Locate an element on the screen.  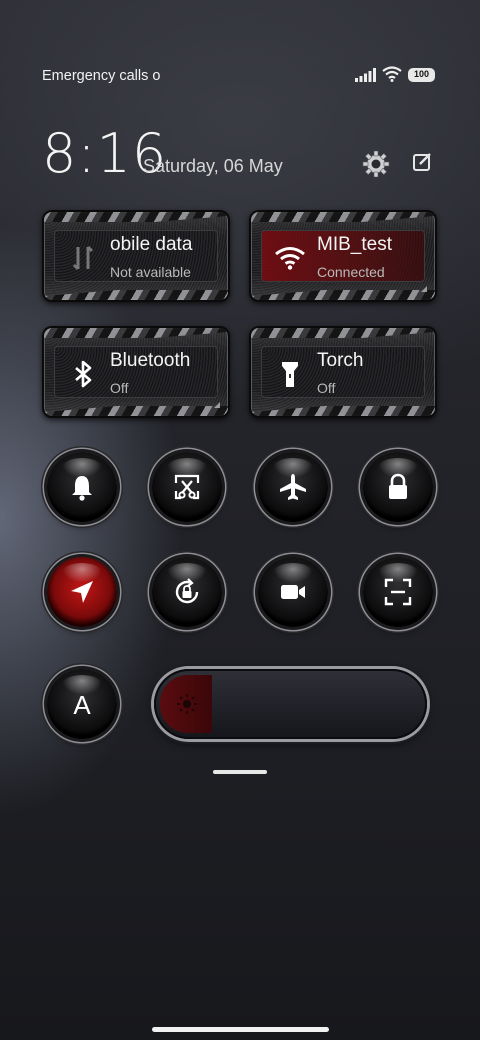
brightness-slider is located at coordinates (290, 704).